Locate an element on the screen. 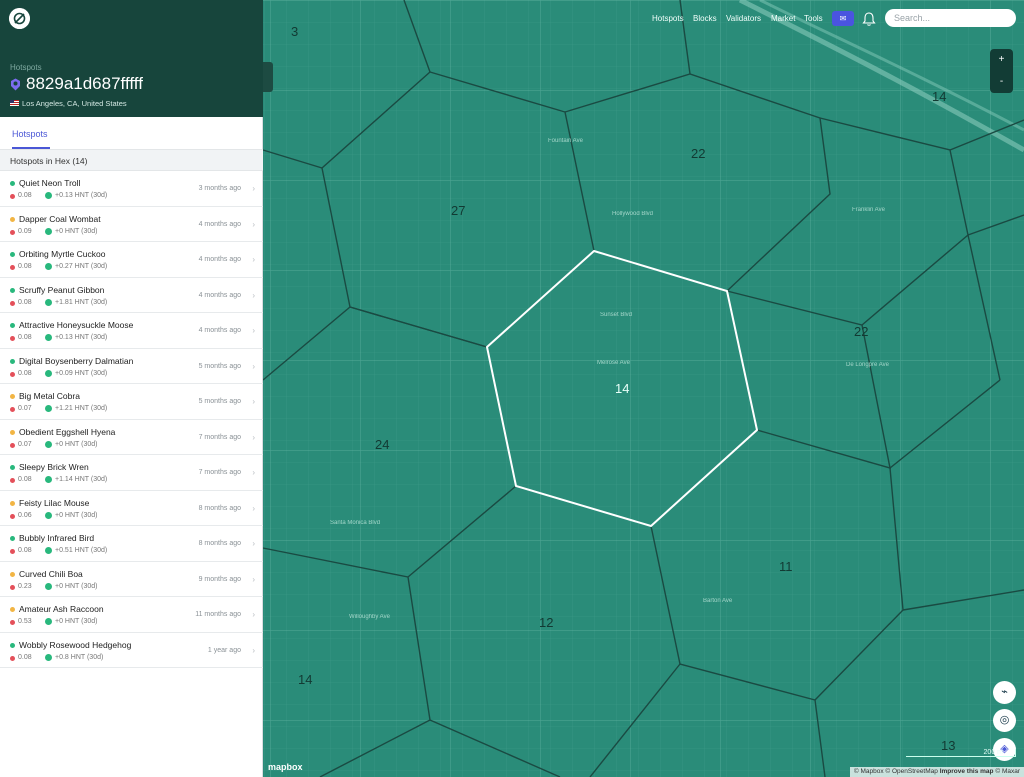  attribution-text: © Mapbox © OpenStreetMap is located at coordinates (896, 771).